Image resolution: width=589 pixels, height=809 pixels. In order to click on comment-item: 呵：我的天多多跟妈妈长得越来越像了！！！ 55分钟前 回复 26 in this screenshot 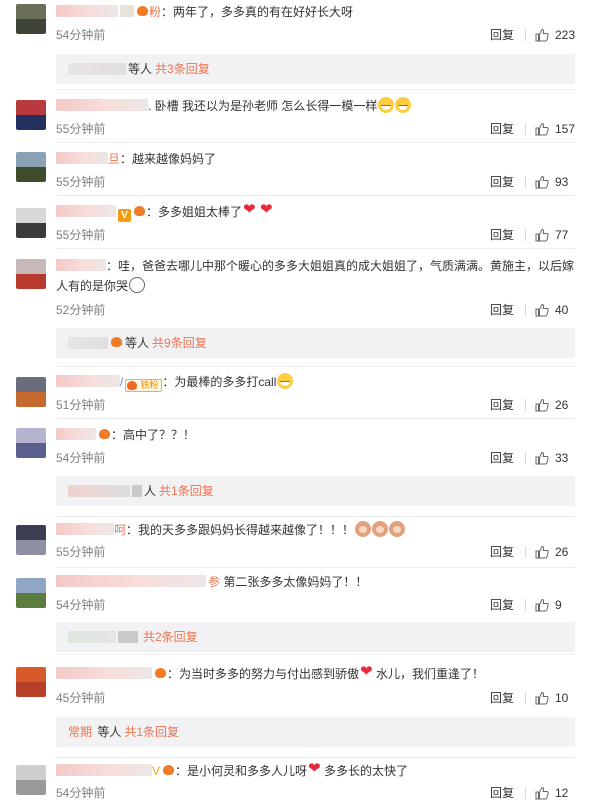, I will do `click(294, 543)`.